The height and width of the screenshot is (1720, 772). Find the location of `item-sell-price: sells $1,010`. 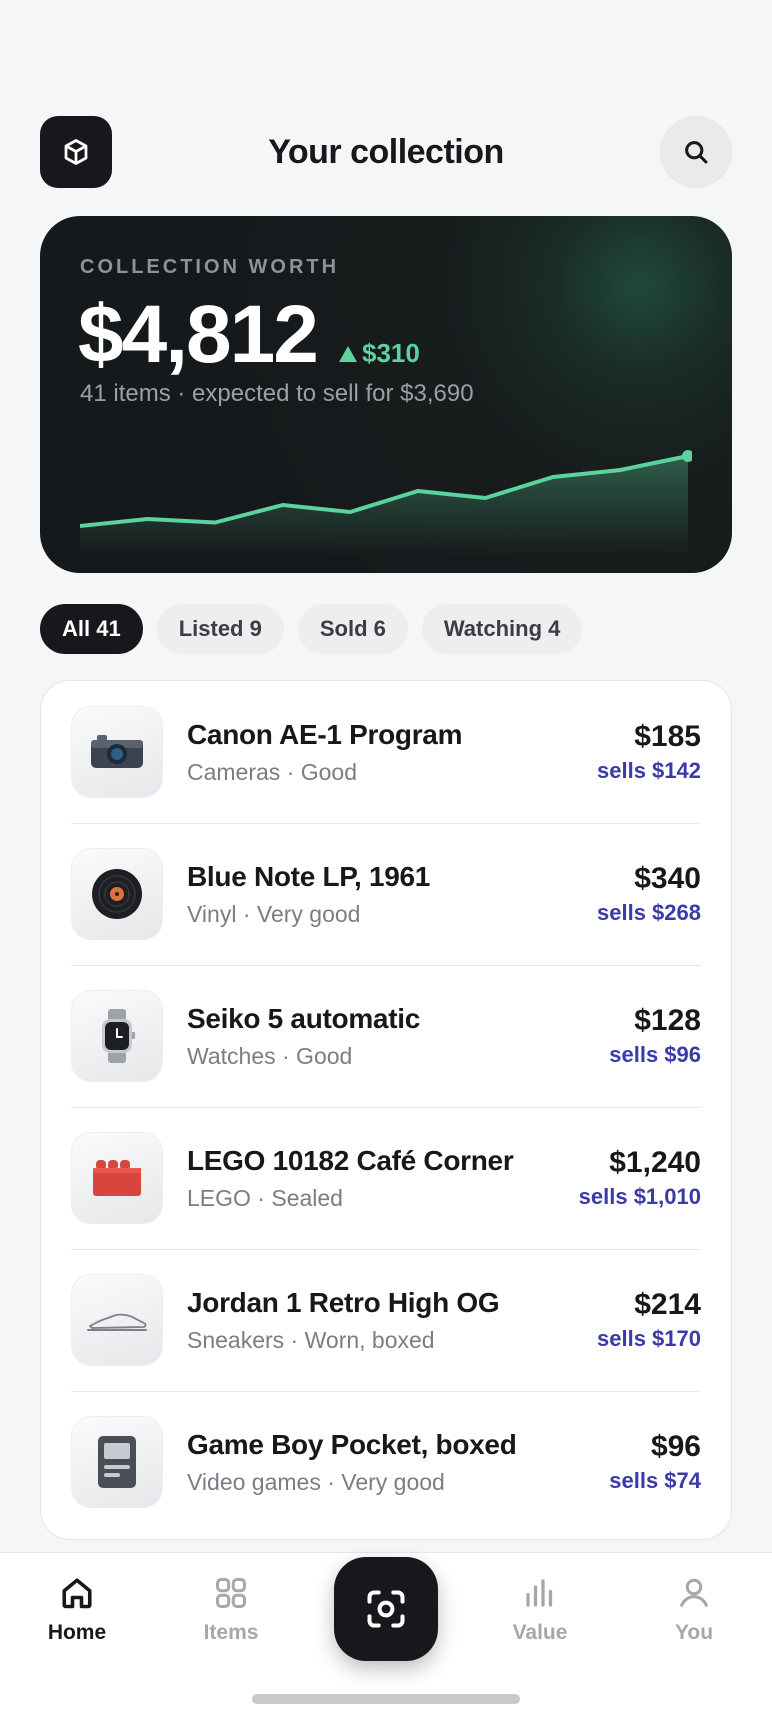

item-sell-price: sells $1,010 is located at coordinates (639, 1196).